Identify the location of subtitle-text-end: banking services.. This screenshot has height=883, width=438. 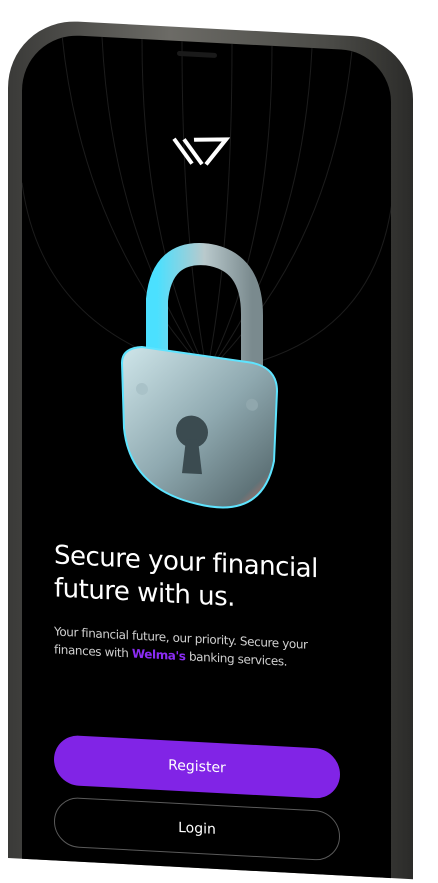
(236, 659).